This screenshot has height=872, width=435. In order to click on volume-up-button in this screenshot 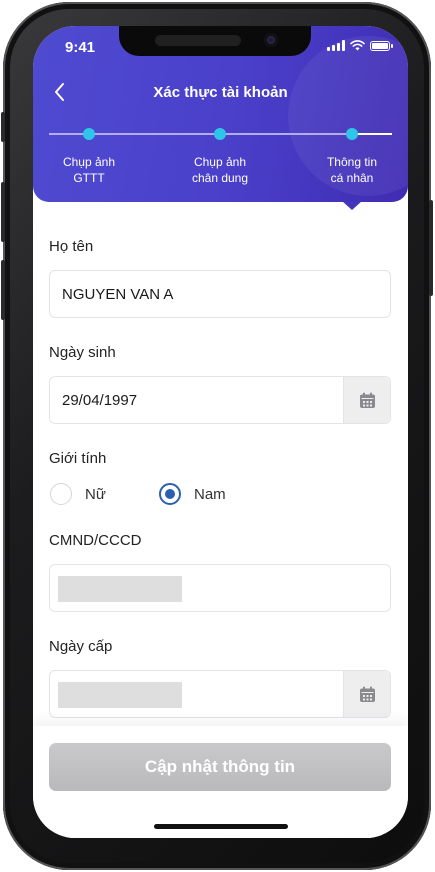, I will do `click(3, 212)`.